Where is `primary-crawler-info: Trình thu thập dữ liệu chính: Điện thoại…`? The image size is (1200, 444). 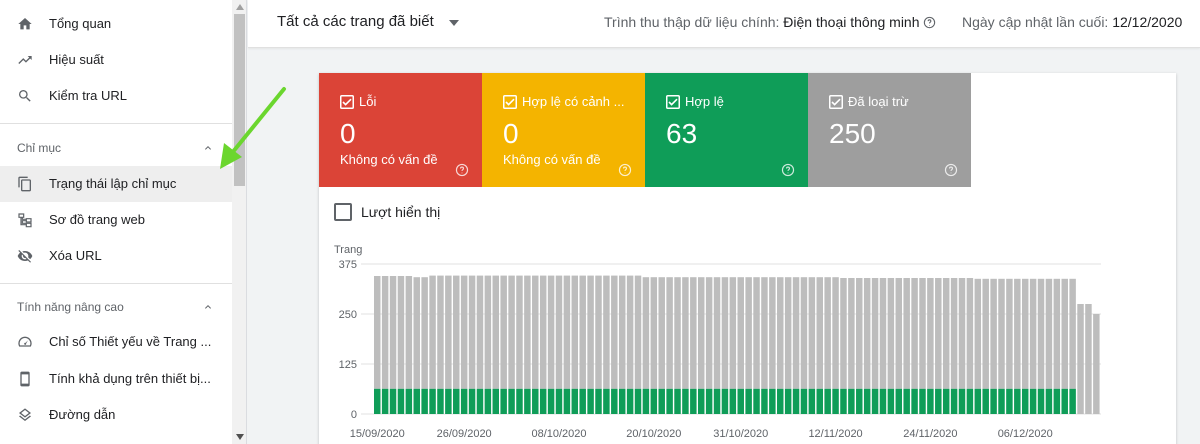 primary-crawler-info: Trình thu thập dữ liệu chính: Điện thoại… is located at coordinates (770, 22).